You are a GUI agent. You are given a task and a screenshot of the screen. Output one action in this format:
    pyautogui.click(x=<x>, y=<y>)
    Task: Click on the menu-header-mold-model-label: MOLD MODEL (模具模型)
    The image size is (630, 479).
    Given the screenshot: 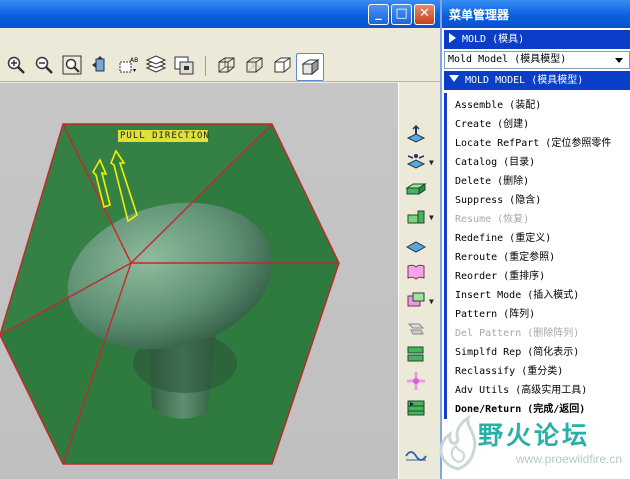 What is the action you would take?
    pyautogui.click(x=524, y=80)
    